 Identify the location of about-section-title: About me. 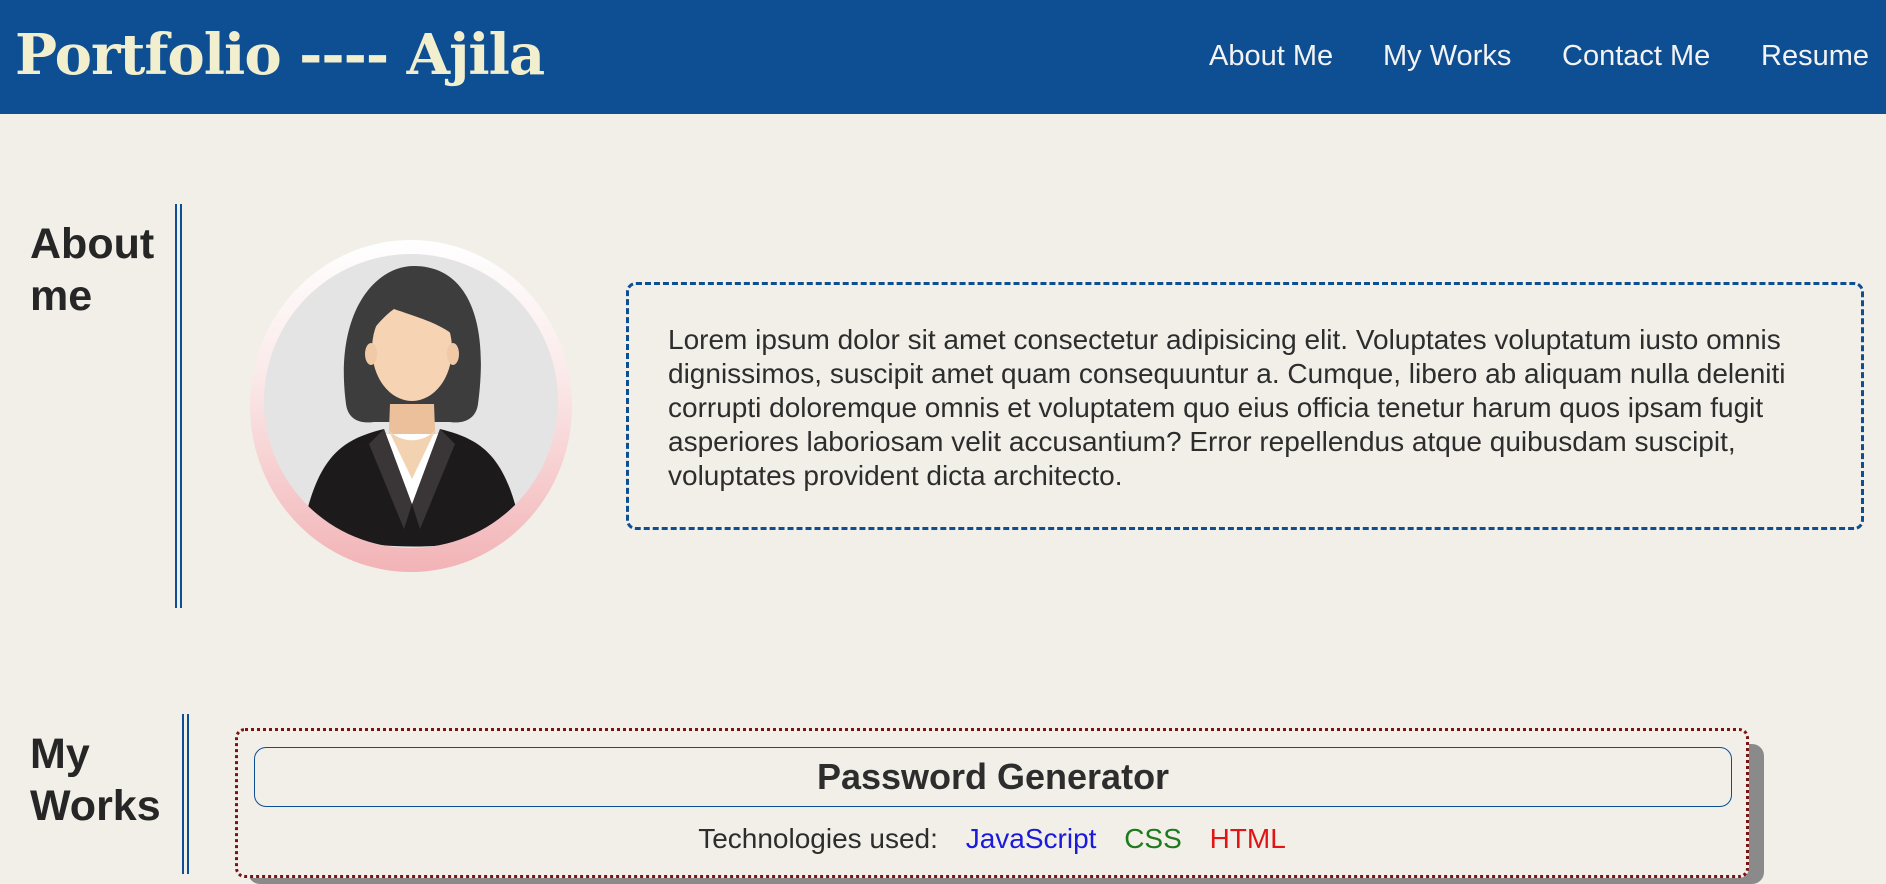
(92, 270).